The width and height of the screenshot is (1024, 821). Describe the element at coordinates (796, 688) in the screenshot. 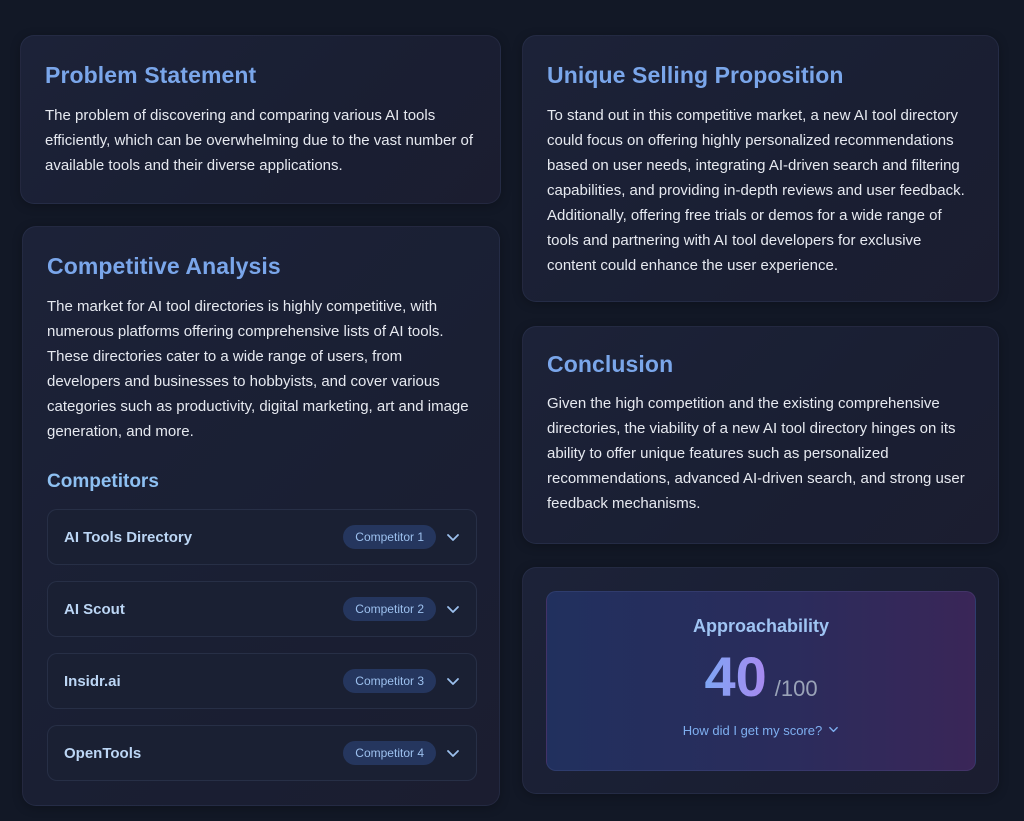

I see `score-max: /100` at that location.